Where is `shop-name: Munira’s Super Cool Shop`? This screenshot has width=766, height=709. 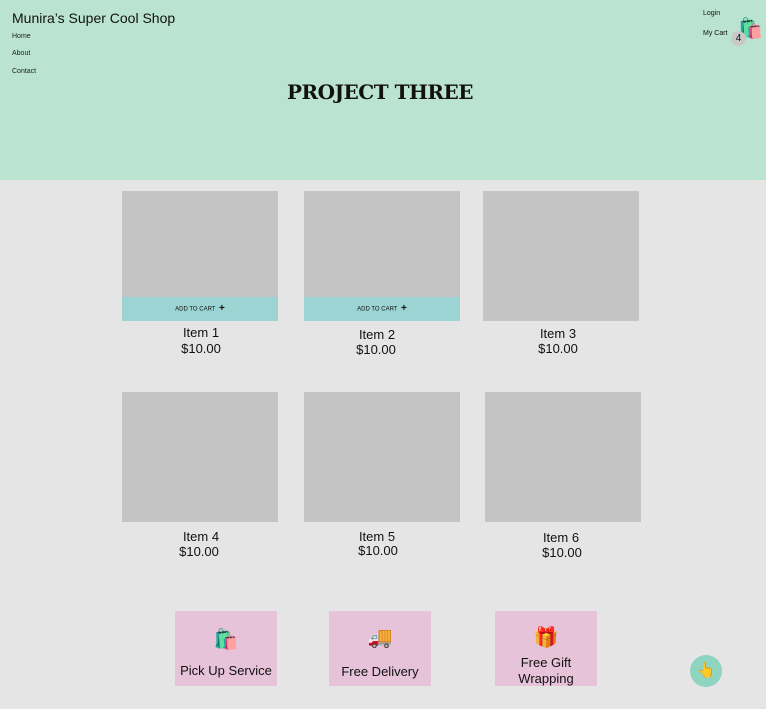 shop-name: Munira’s Super Cool Shop is located at coordinates (94, 18).